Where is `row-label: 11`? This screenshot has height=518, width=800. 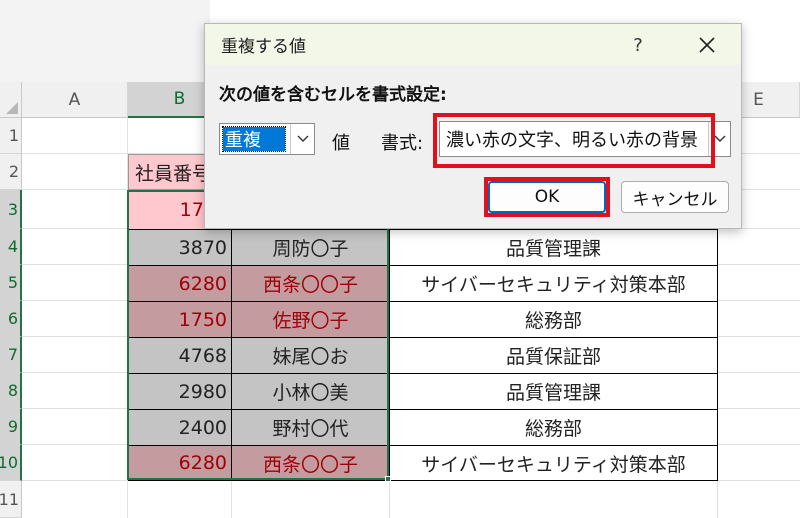
row-label: 11 is located at coordinates (9, 499).